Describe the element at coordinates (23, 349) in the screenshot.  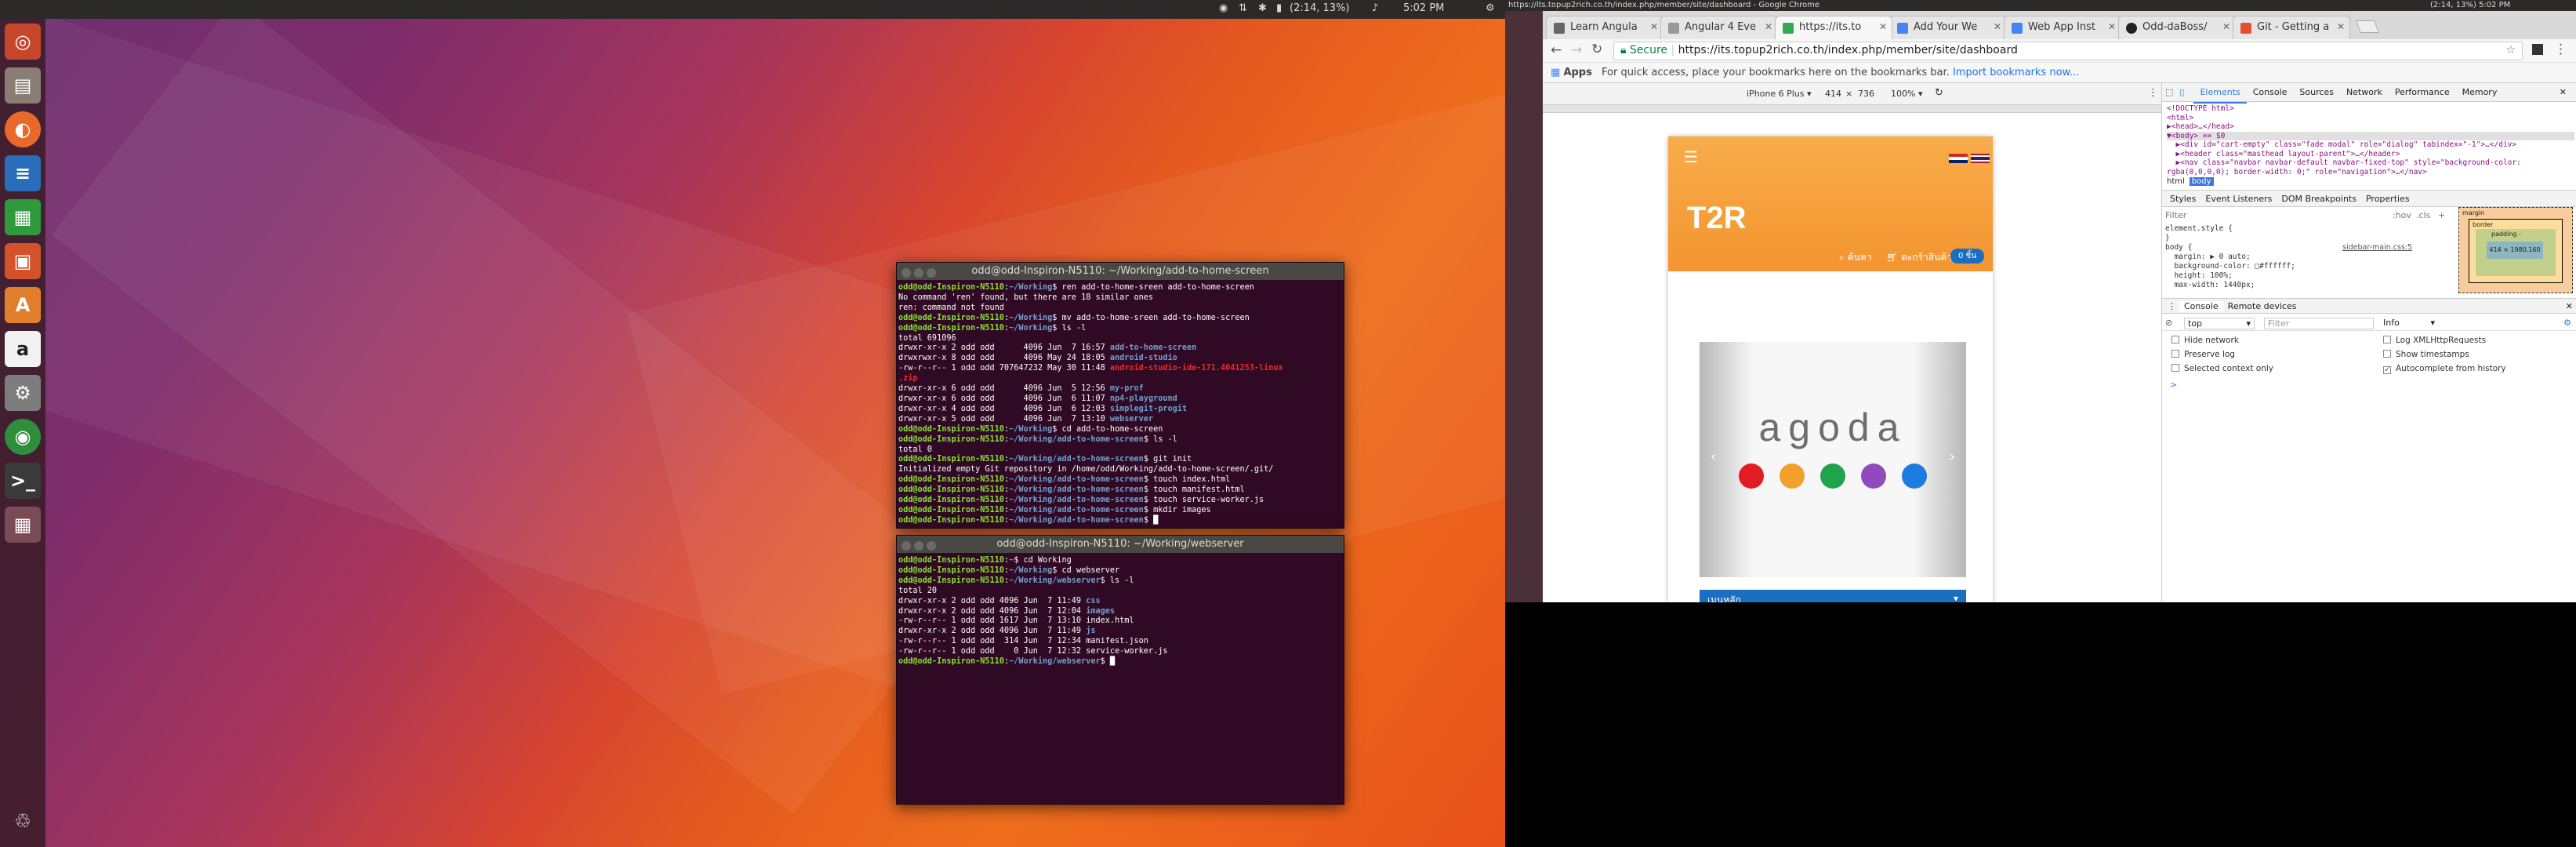
I see `amazon-icon: a` at that location.